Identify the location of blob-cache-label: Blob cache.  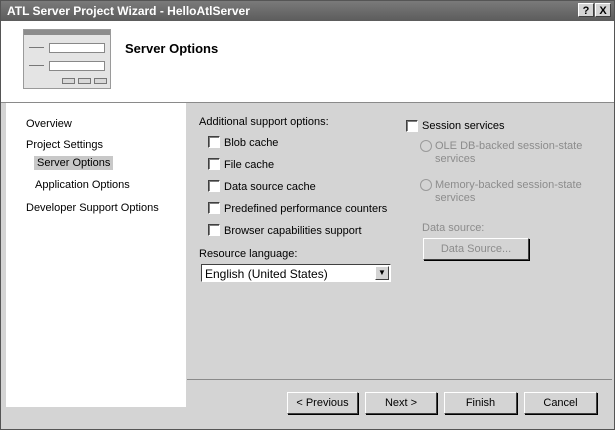
(251, 143).